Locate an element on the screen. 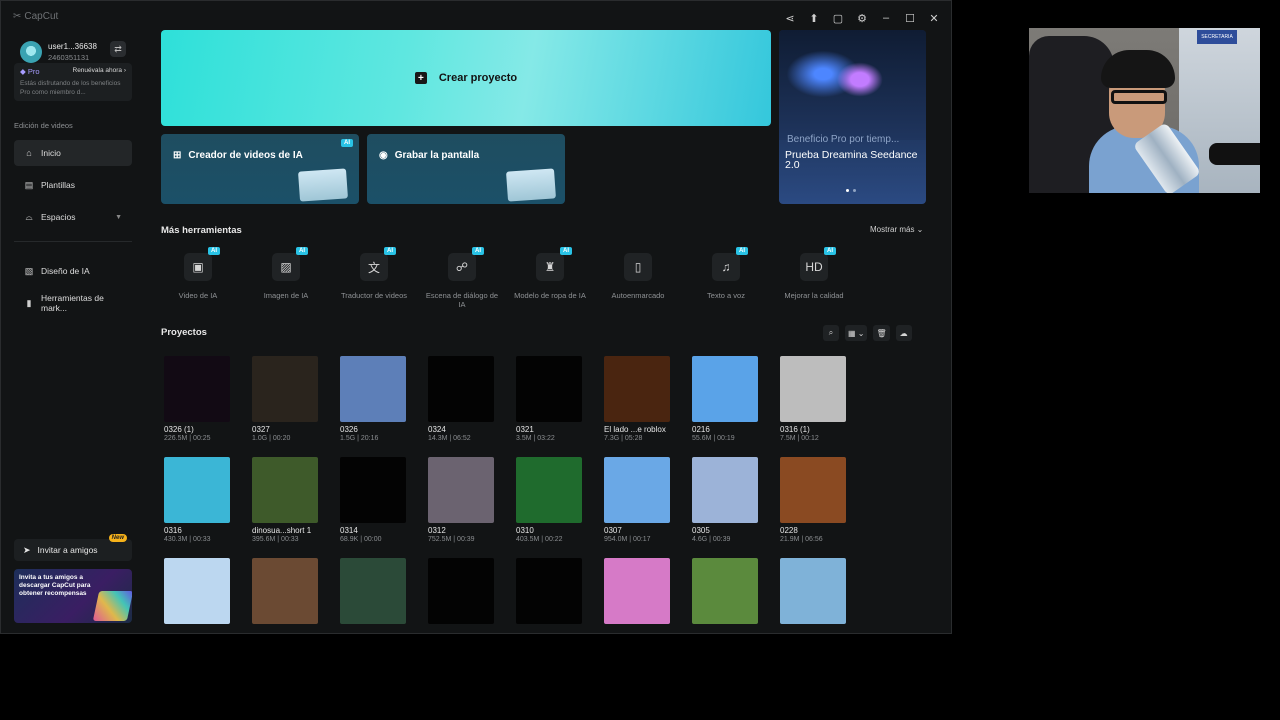 This screenshot has width=1280, height=720. sidebar-item-espacios: ⌓ Espacios ▼ is located at coordinates (73, 217).